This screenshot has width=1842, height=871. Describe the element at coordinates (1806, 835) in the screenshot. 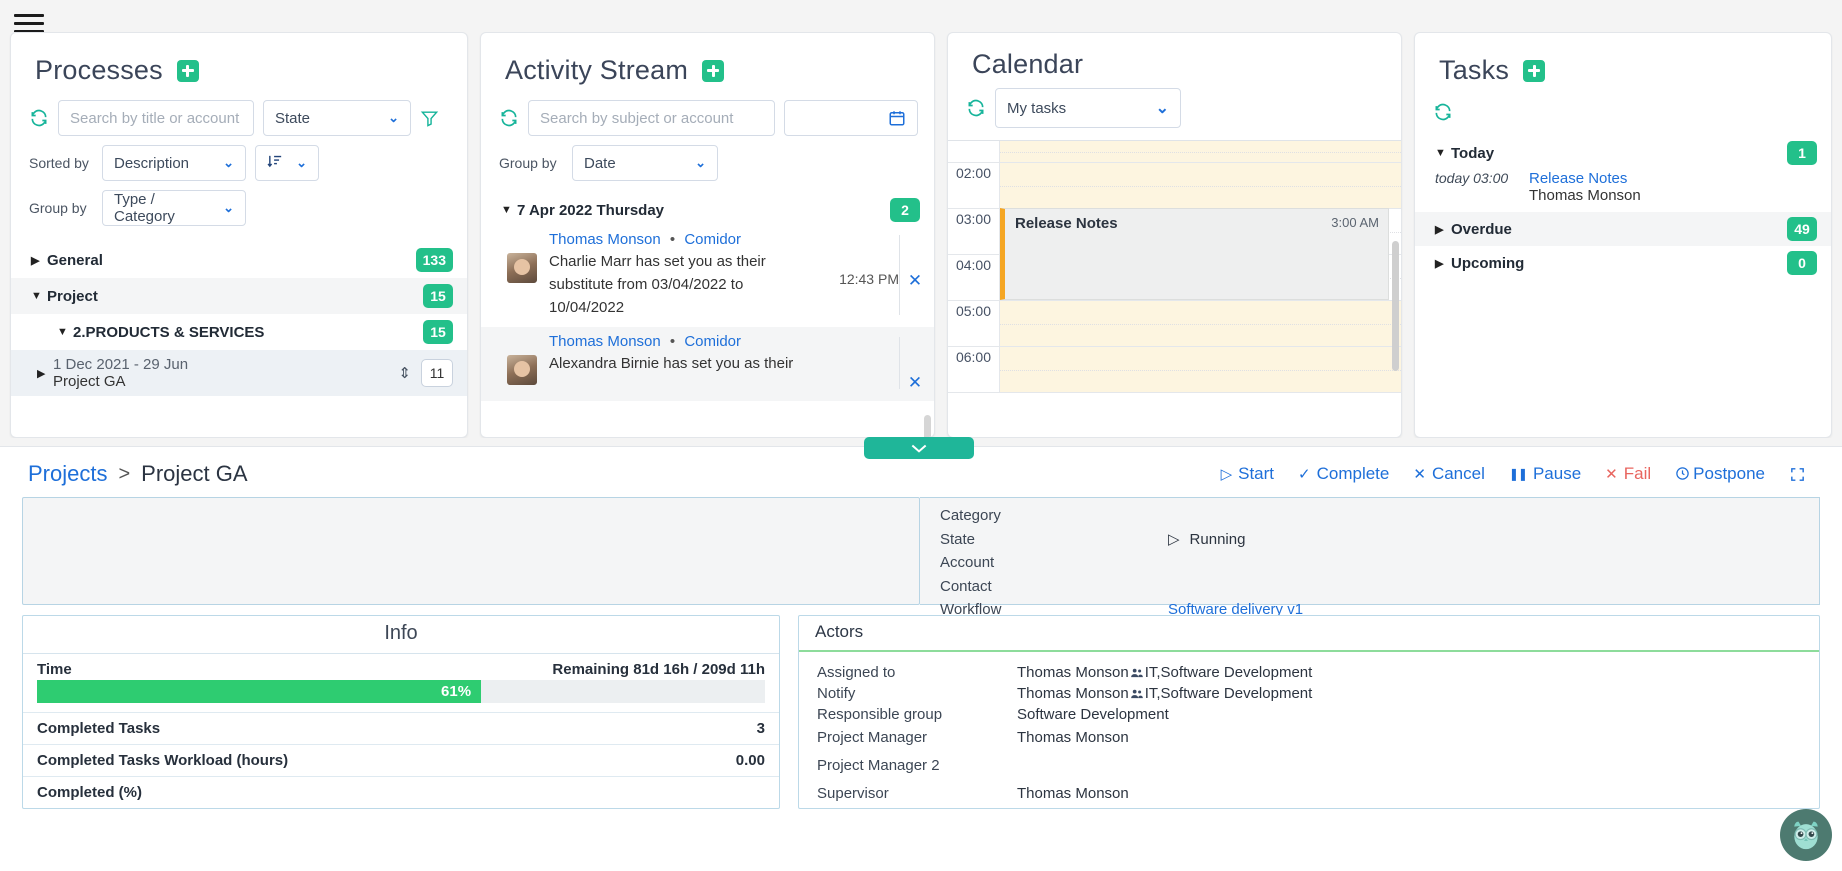

I see `owl-assistant-button` at that location.